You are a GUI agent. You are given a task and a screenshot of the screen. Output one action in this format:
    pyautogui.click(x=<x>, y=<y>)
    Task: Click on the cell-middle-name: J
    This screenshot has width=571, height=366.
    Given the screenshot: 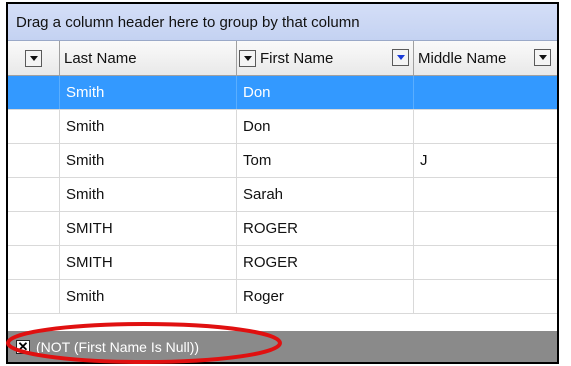 What is the action you would take?
    pyautogui.click(x=485, y=160)
    